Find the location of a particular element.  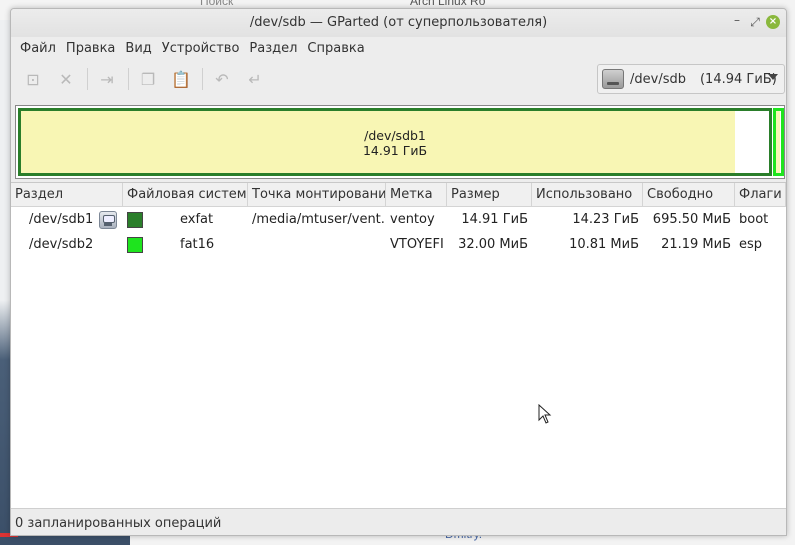

new-partition-icon: ⊡ is located at coordinates (33, 79).